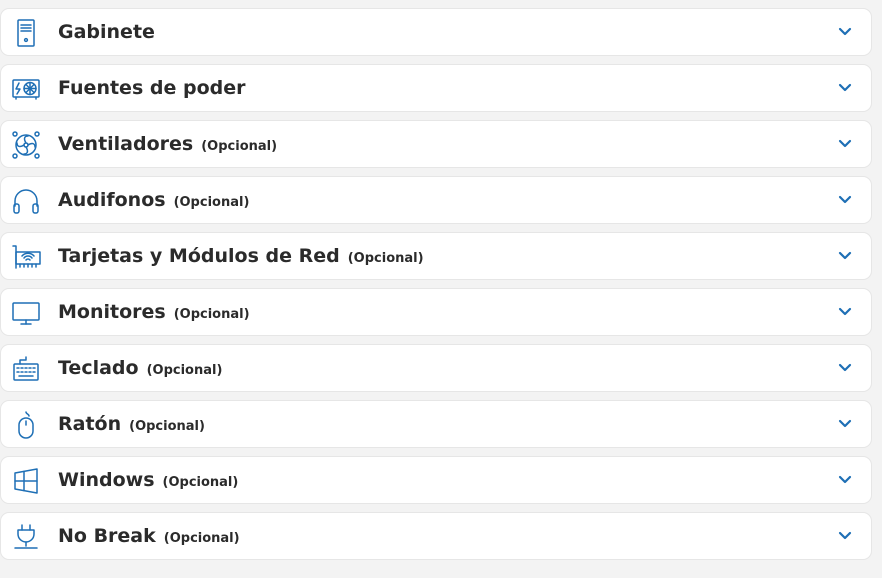 The height and width of the screenshot is (578, 882). Describe the element at coordinates (26, 257) in the screenshot. I see `network-card-icon` at that location.